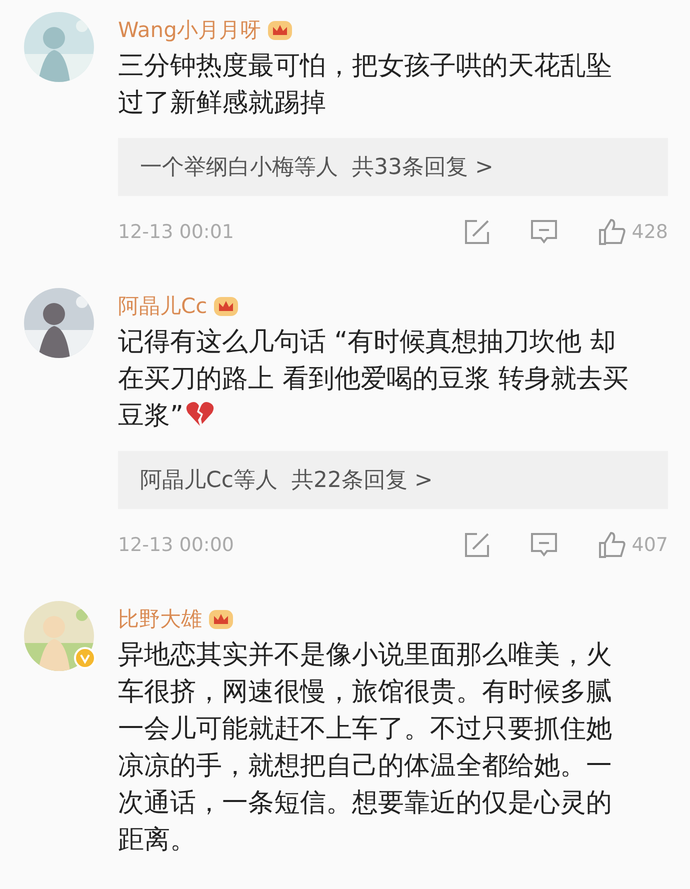  Describe the element at coordinates (177, 545) in the screenshot. I see `comment-time: 12-13 00:00` at that location.